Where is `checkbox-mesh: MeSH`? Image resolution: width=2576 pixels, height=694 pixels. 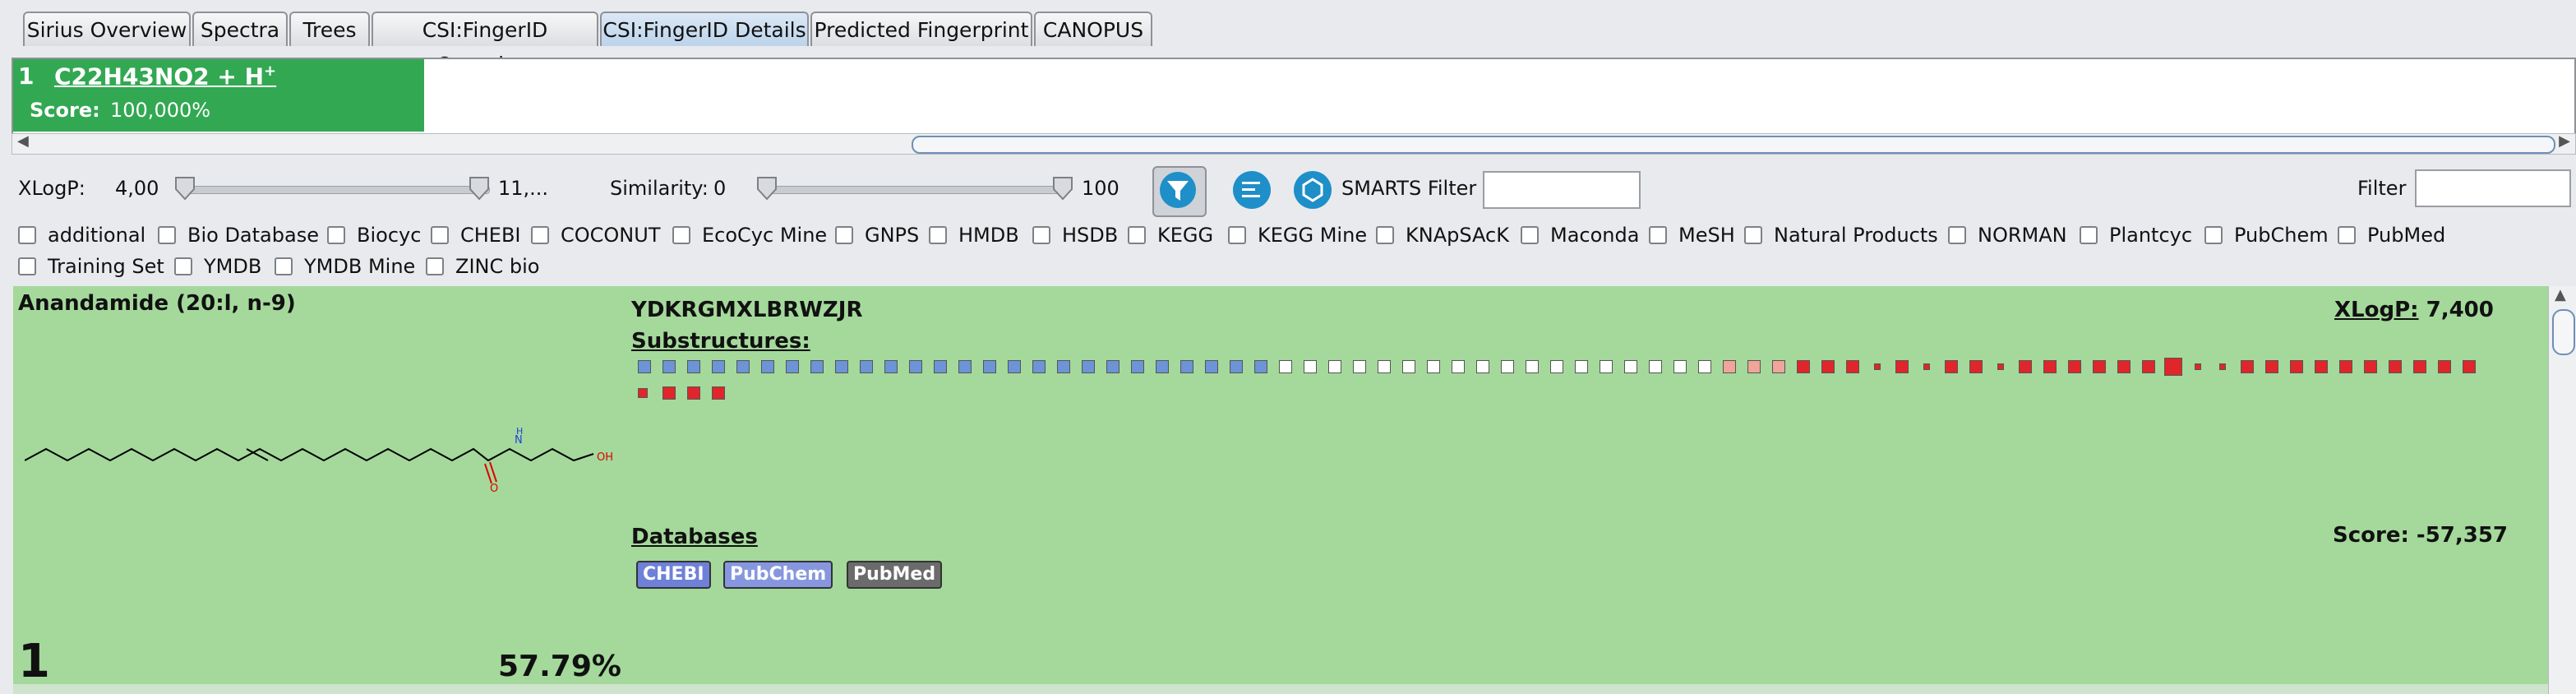
checkbox-mesh: MeSH is located at coordinates (1692, 235).